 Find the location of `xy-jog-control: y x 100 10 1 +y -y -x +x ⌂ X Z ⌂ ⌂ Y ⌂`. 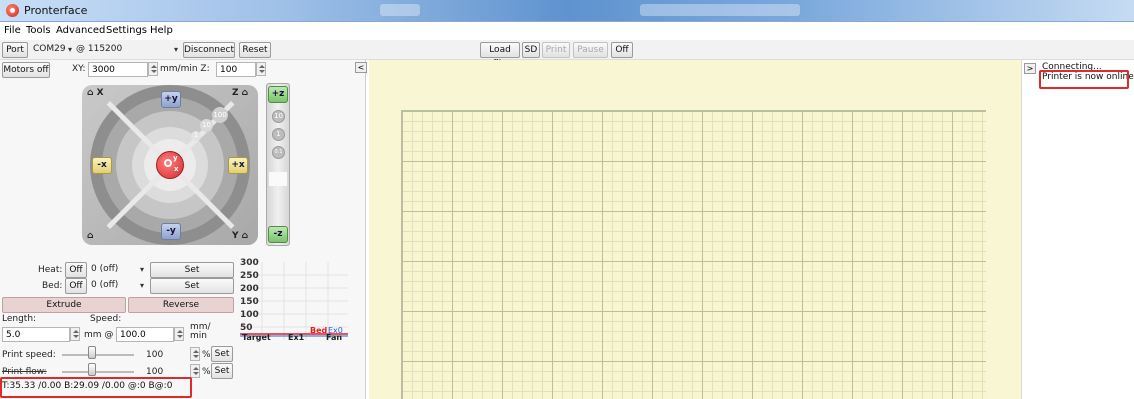

xy-jog-control: y x 100 10 1 +y -y -x +x ⌂ X Z ⌂ ⌂ Y ⌂ is located at coordinates (170, 165).